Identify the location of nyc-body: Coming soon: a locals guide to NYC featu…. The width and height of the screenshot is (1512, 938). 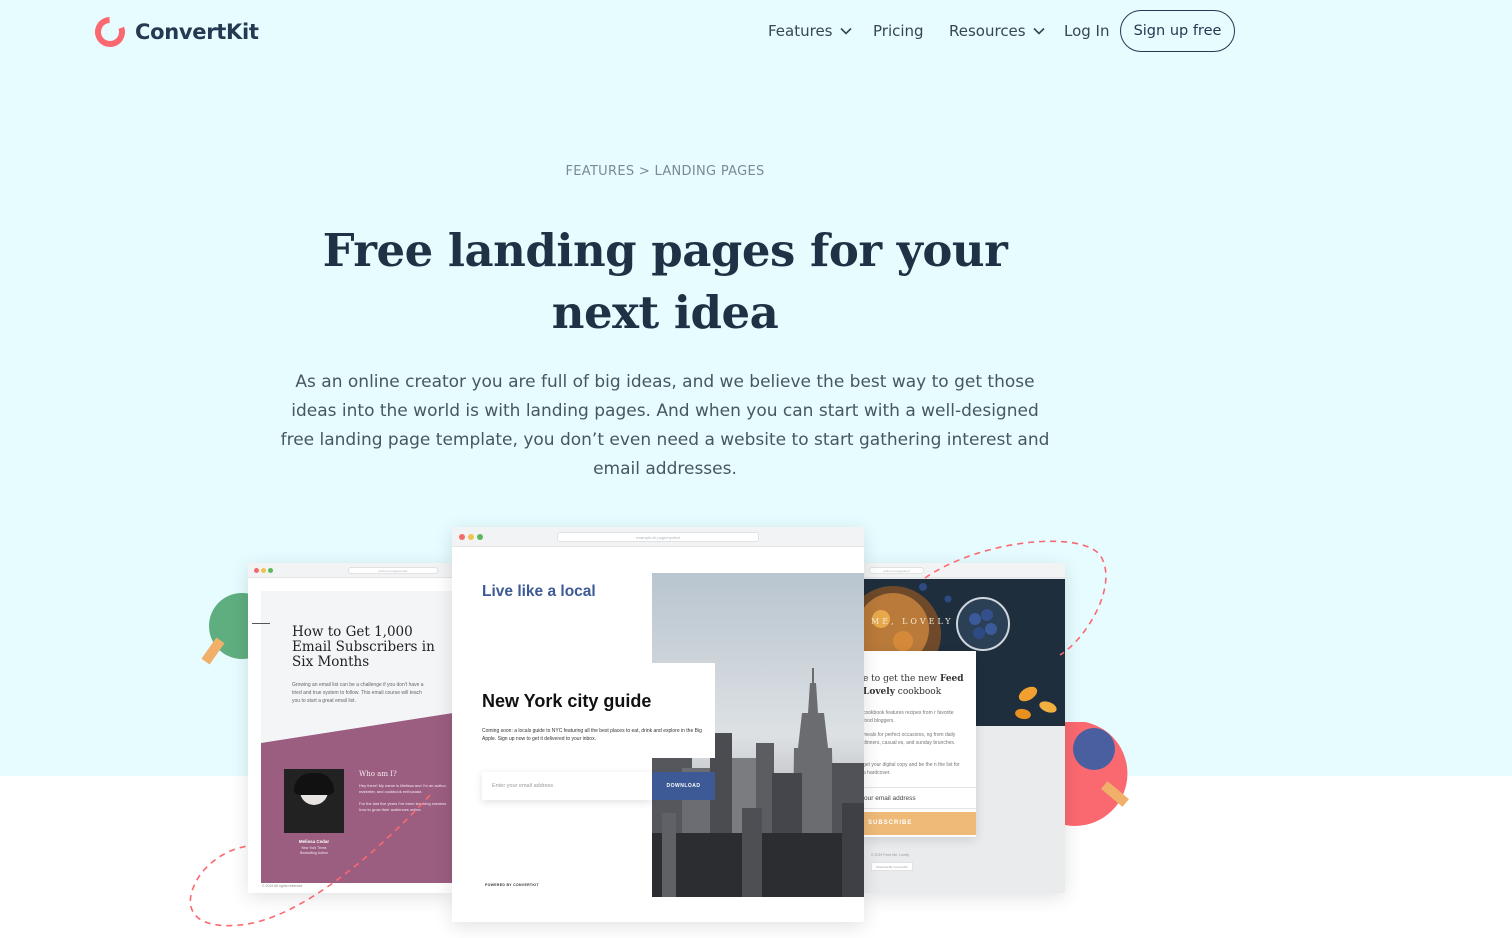
(592, 735).